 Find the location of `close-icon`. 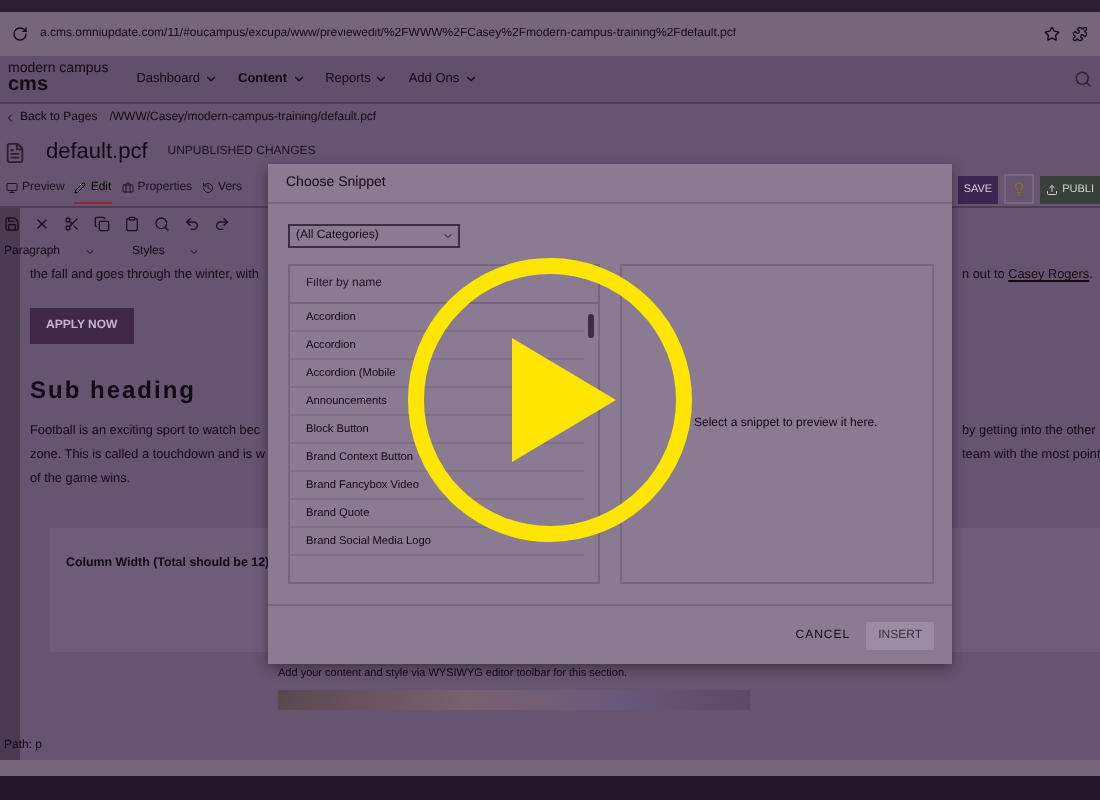

close-icon is located at coordinates (42, 224).